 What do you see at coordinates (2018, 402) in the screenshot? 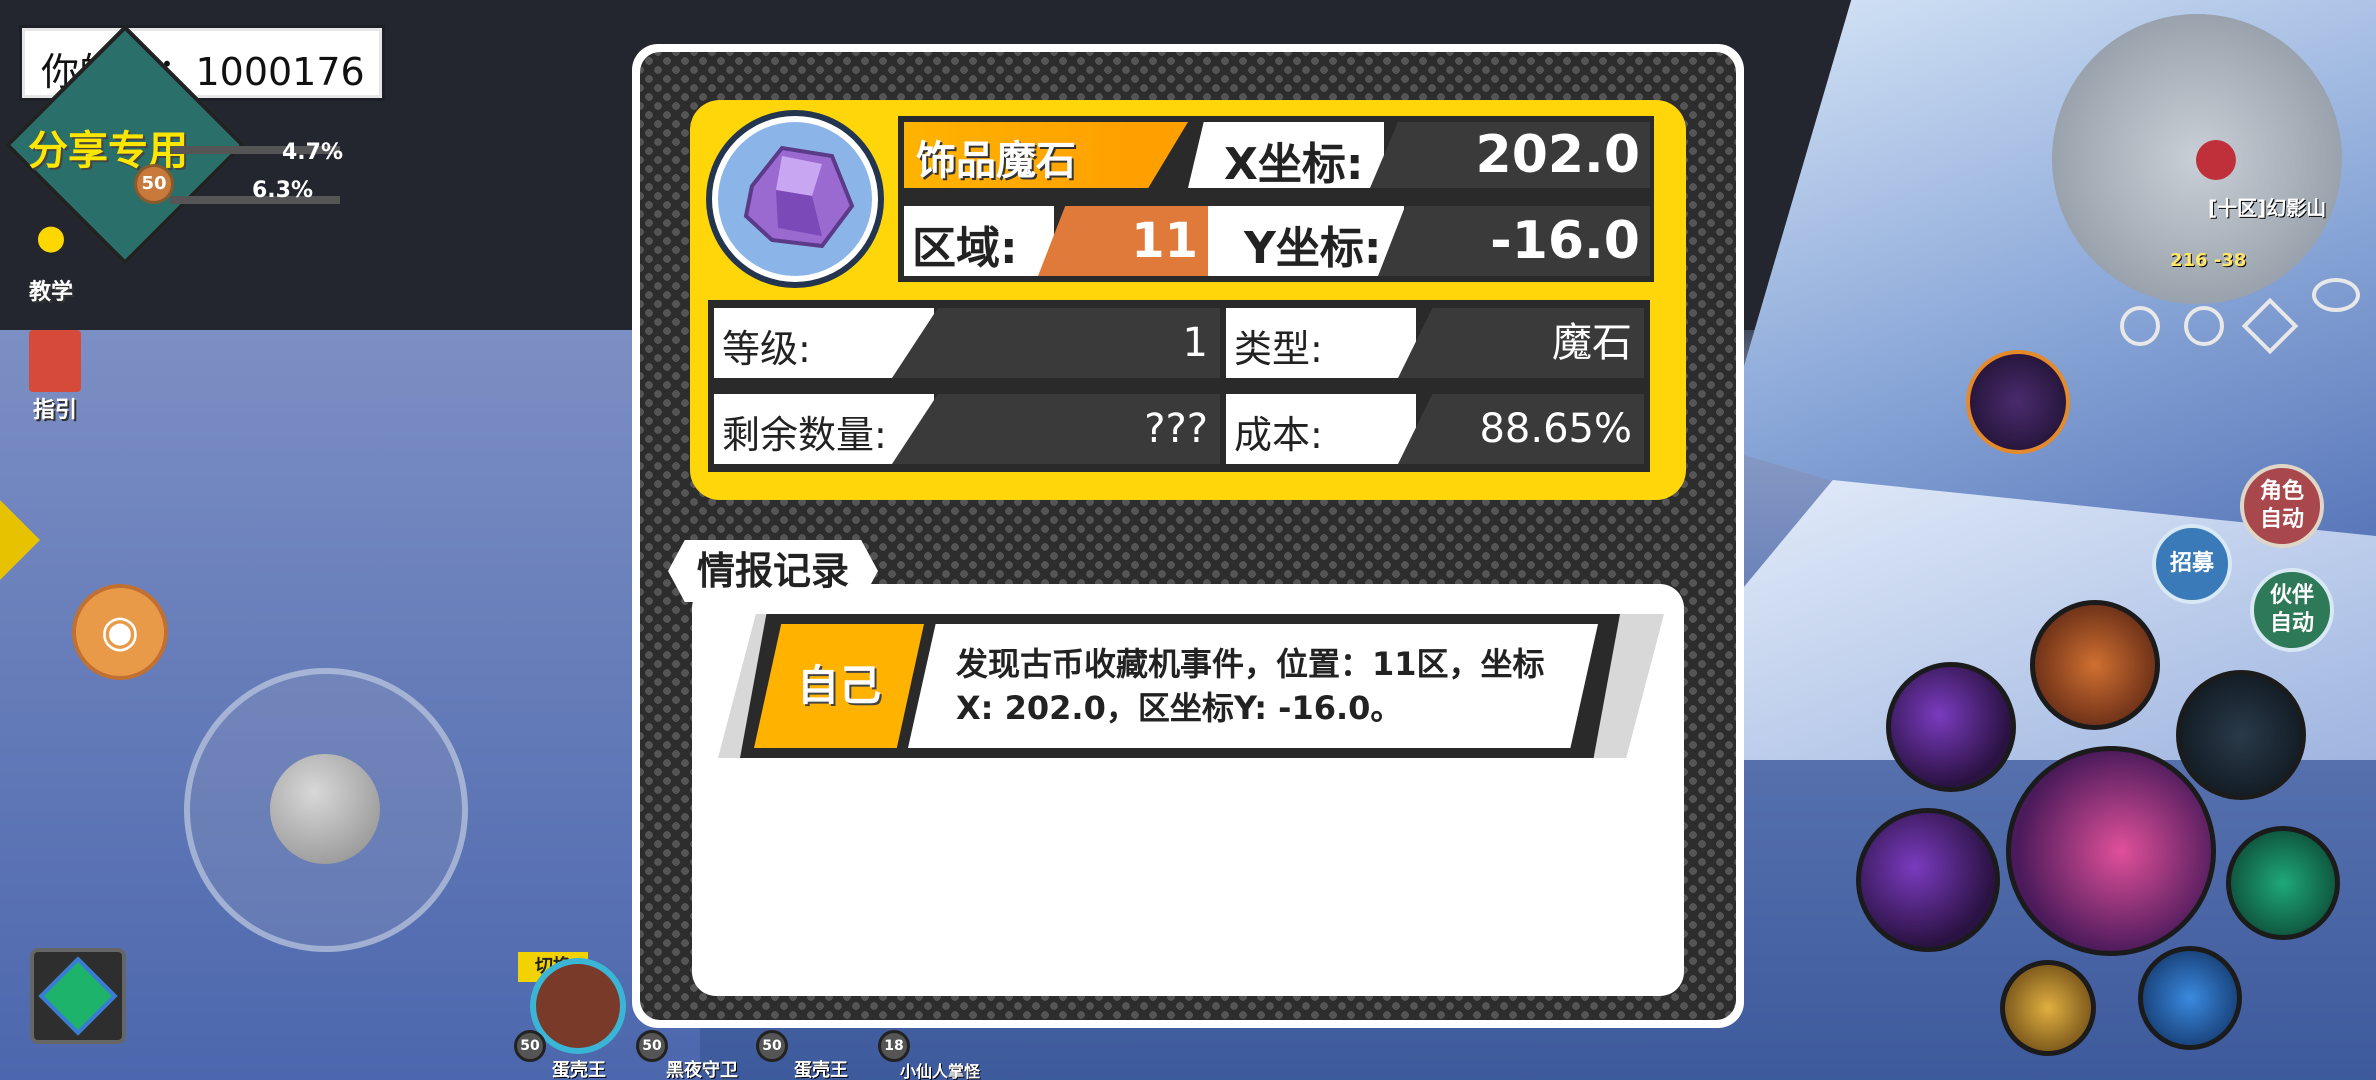
I see `pet-portrait-button` at bounding box center [2018, 402].